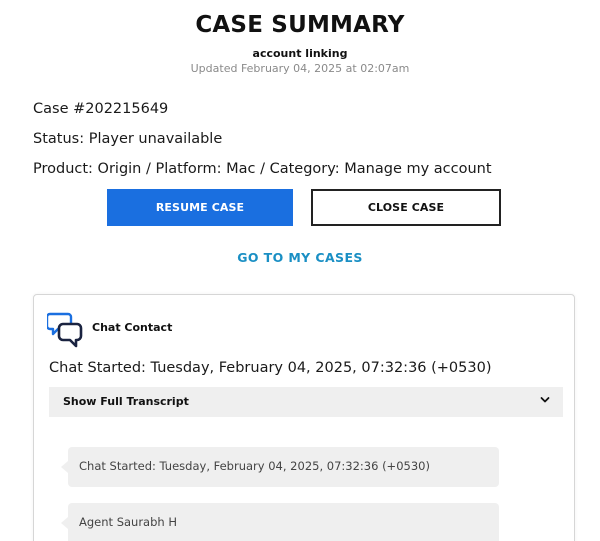  Describe the element at coordinates (406, 207) in the screenshot. I see `close-case-button: CLOSE CASE` at that location.